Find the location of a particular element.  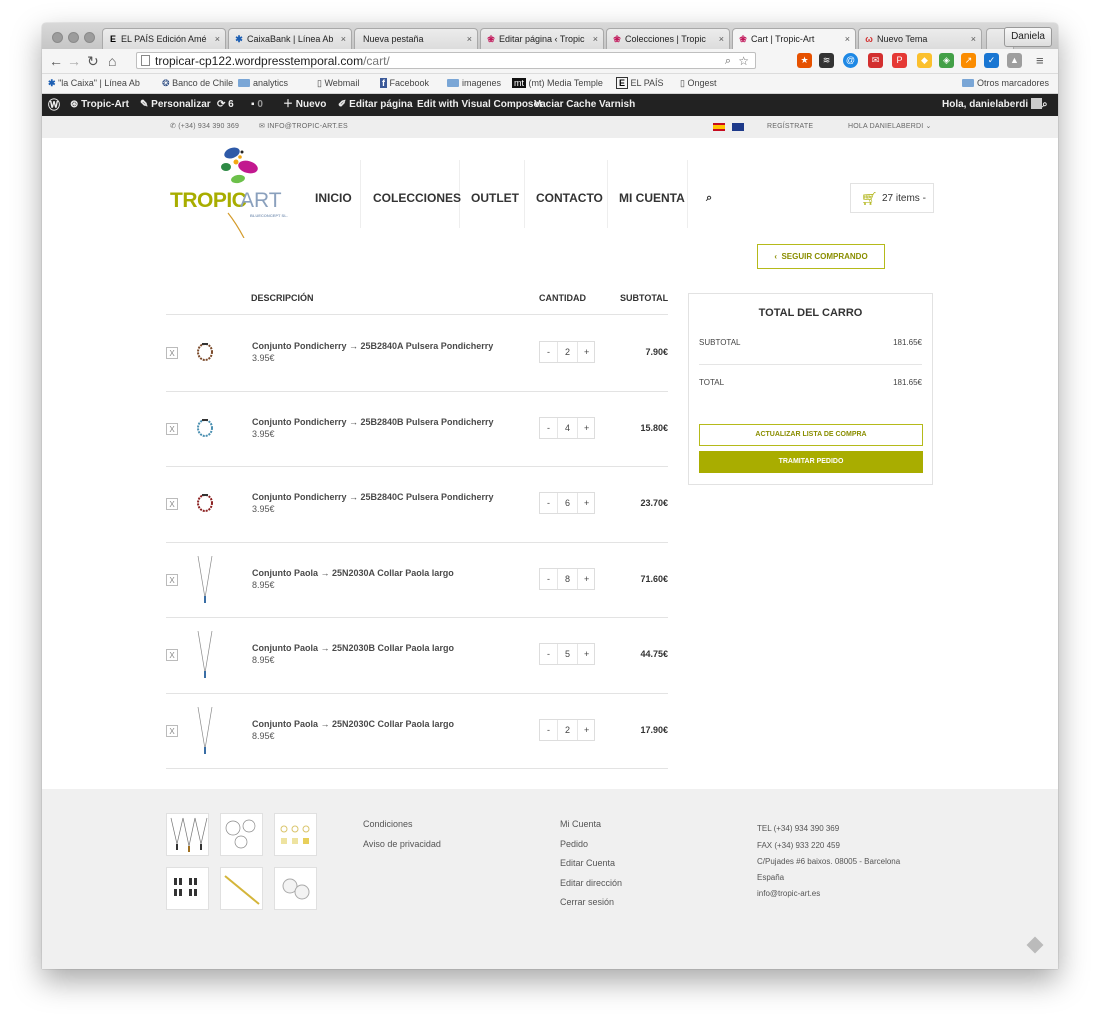

bookmark-item: ▯ Ongest is located at coordinates (698, 83).